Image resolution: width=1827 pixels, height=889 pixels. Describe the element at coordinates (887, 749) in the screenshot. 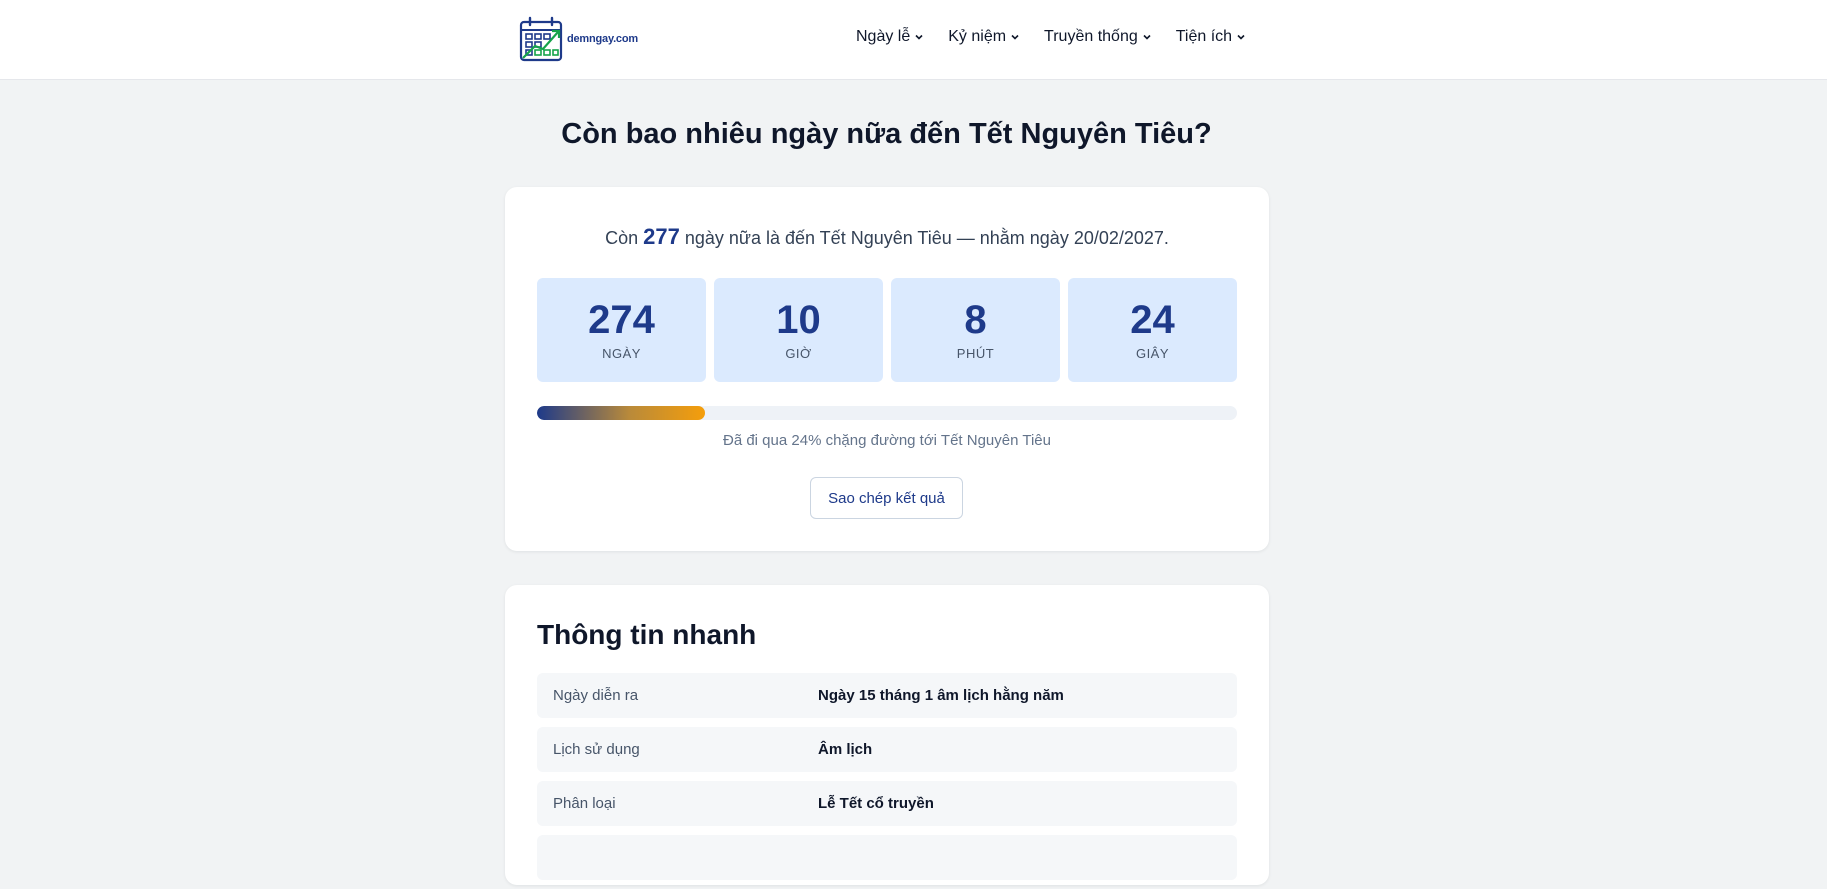

I see `info-row: Lịch sử dụng Âm lịch` at that location.